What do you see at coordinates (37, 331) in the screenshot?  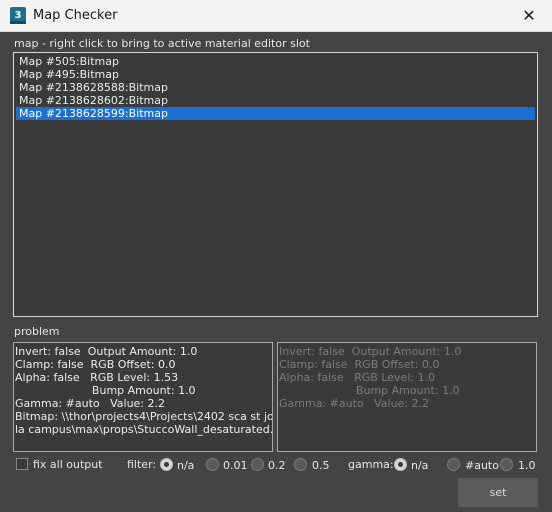 I see `problem-label: problem` at bounding box center [37, 331].